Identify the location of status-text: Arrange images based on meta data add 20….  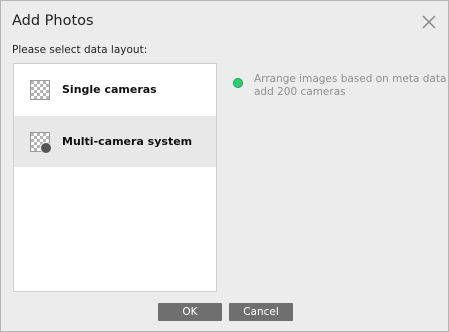
(350, 86).